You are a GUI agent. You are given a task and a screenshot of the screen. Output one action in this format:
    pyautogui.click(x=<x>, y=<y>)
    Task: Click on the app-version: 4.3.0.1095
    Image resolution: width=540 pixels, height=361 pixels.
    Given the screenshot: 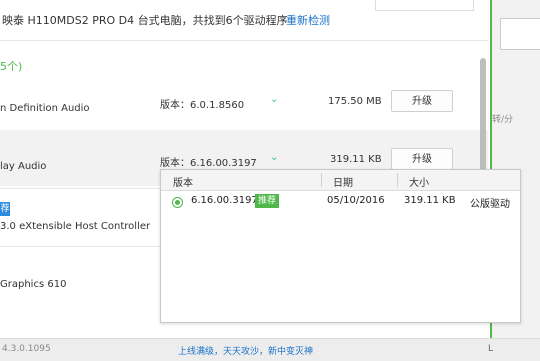 What is the action you would take?
    pyautogui.click(x=26, y=349)
    